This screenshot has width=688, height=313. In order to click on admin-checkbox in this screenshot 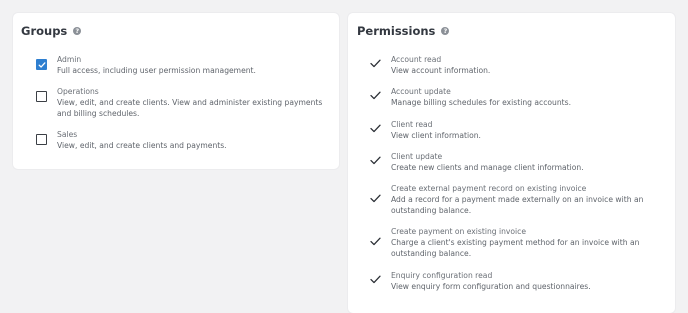, I will do `click(41, 64)`.